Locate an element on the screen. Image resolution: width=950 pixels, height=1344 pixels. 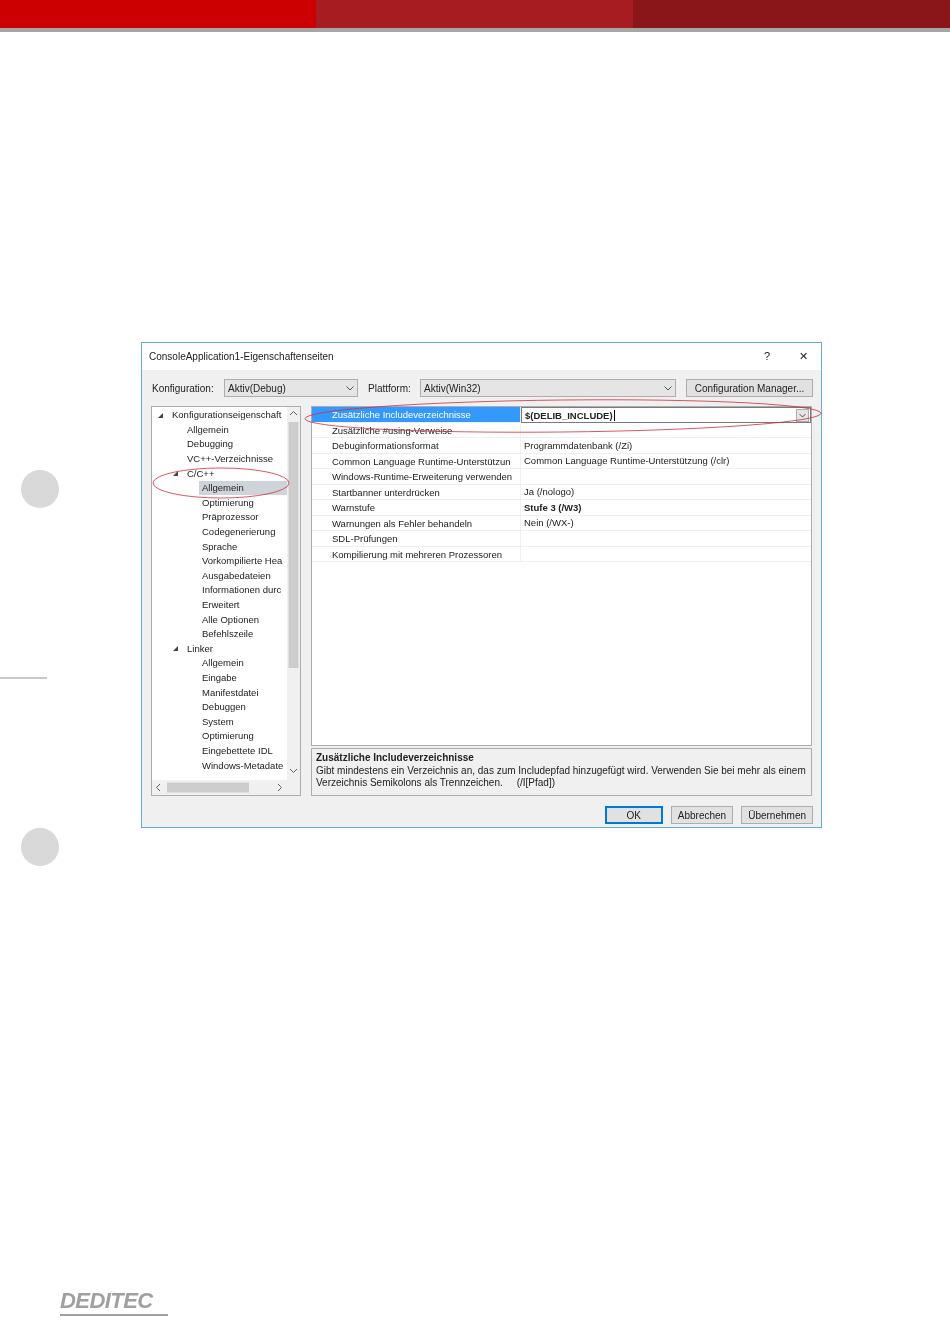
property-name: SDL-Prüfungen is located at coordinates (416, 538).